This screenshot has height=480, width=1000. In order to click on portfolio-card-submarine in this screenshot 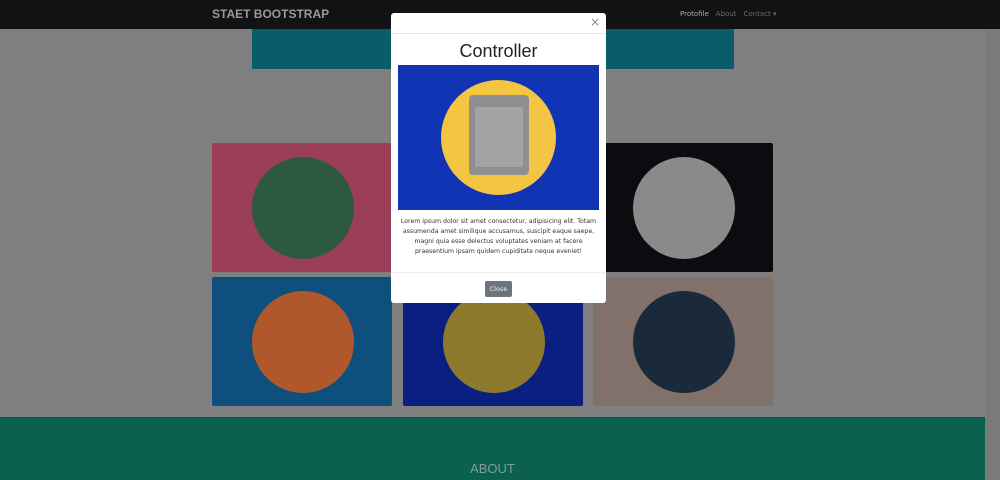, I will do `click(683, 341)`.